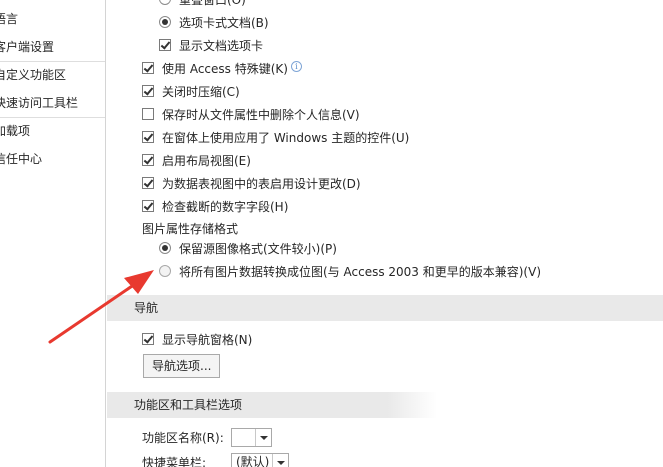 The image size is (663, 467). I want to click on sidebar-item-label: 自定义功能区, so click(33, 75).